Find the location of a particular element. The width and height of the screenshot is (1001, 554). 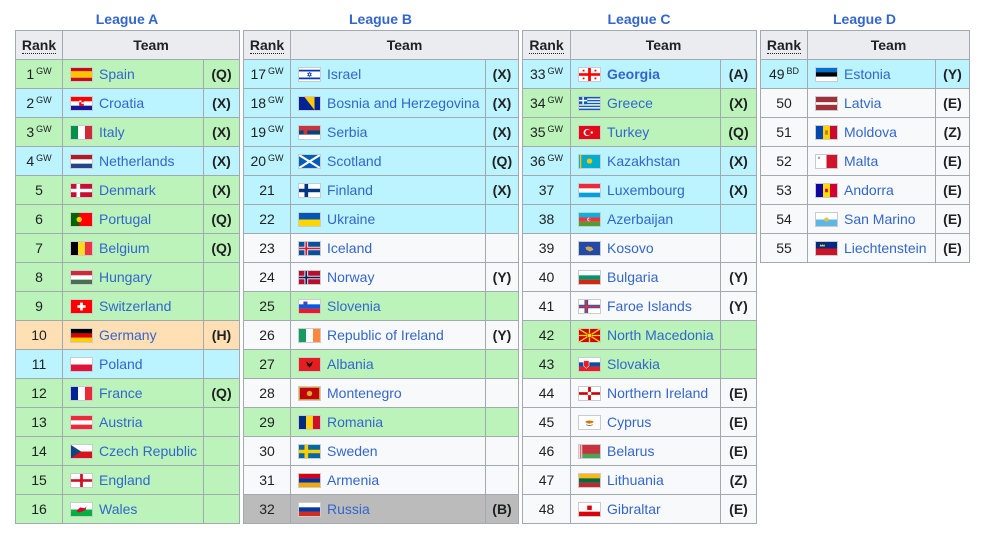

league-title: League D is located at coordinates (864, 15).